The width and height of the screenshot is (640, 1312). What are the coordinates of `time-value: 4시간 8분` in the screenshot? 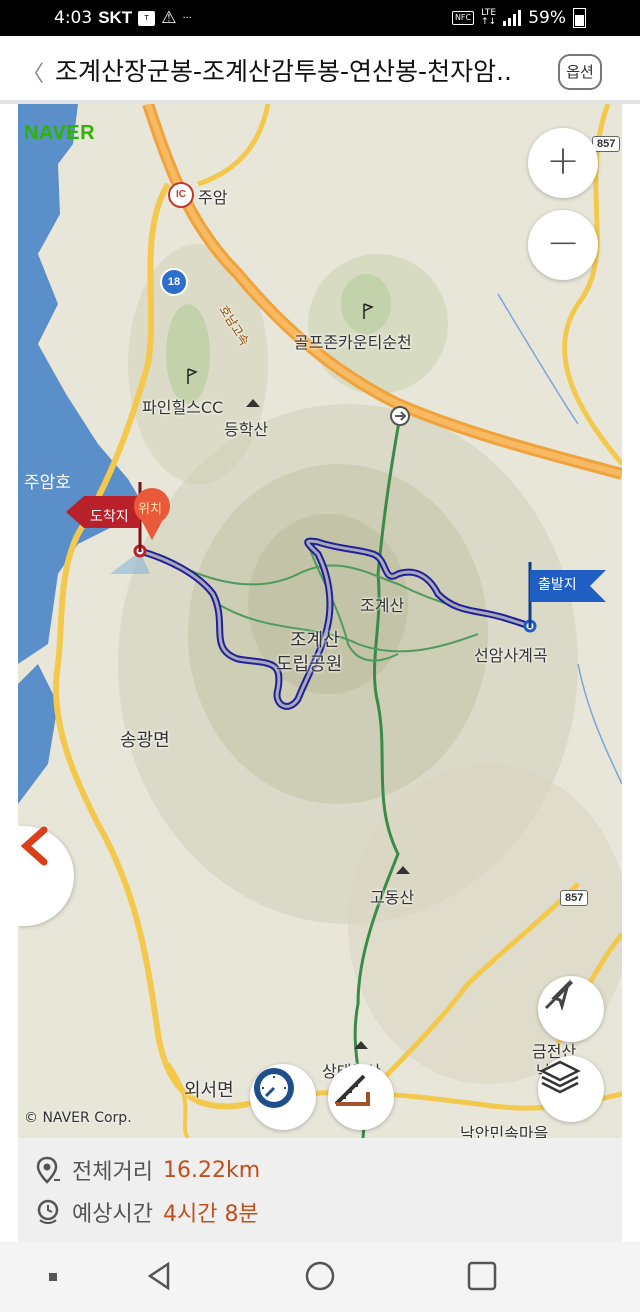 It's located at (210, 1214).